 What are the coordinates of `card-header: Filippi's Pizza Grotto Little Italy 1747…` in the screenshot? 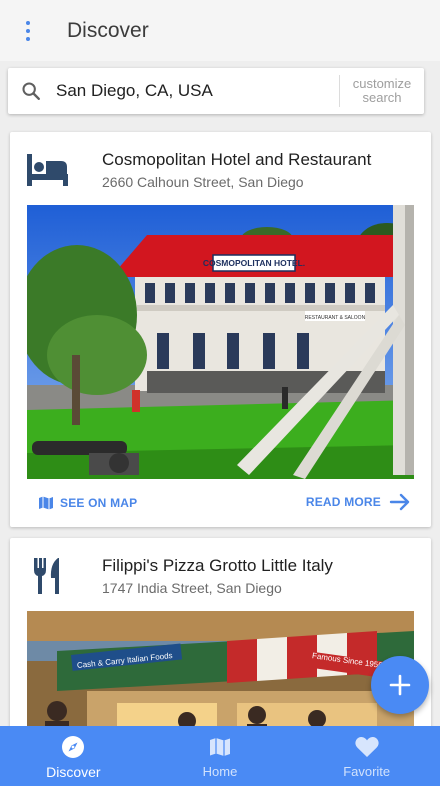 It's located at (220, 574).